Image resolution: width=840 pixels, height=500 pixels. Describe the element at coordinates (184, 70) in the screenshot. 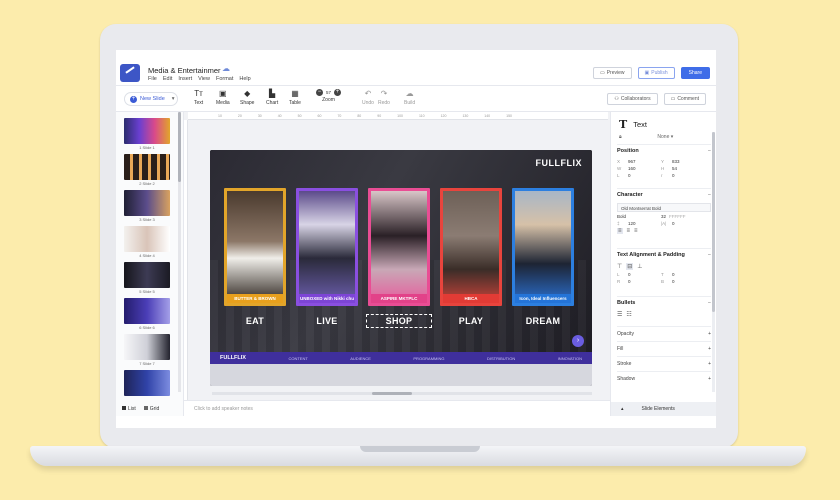

I see `document-title: Media & Entertainmer` at that location.